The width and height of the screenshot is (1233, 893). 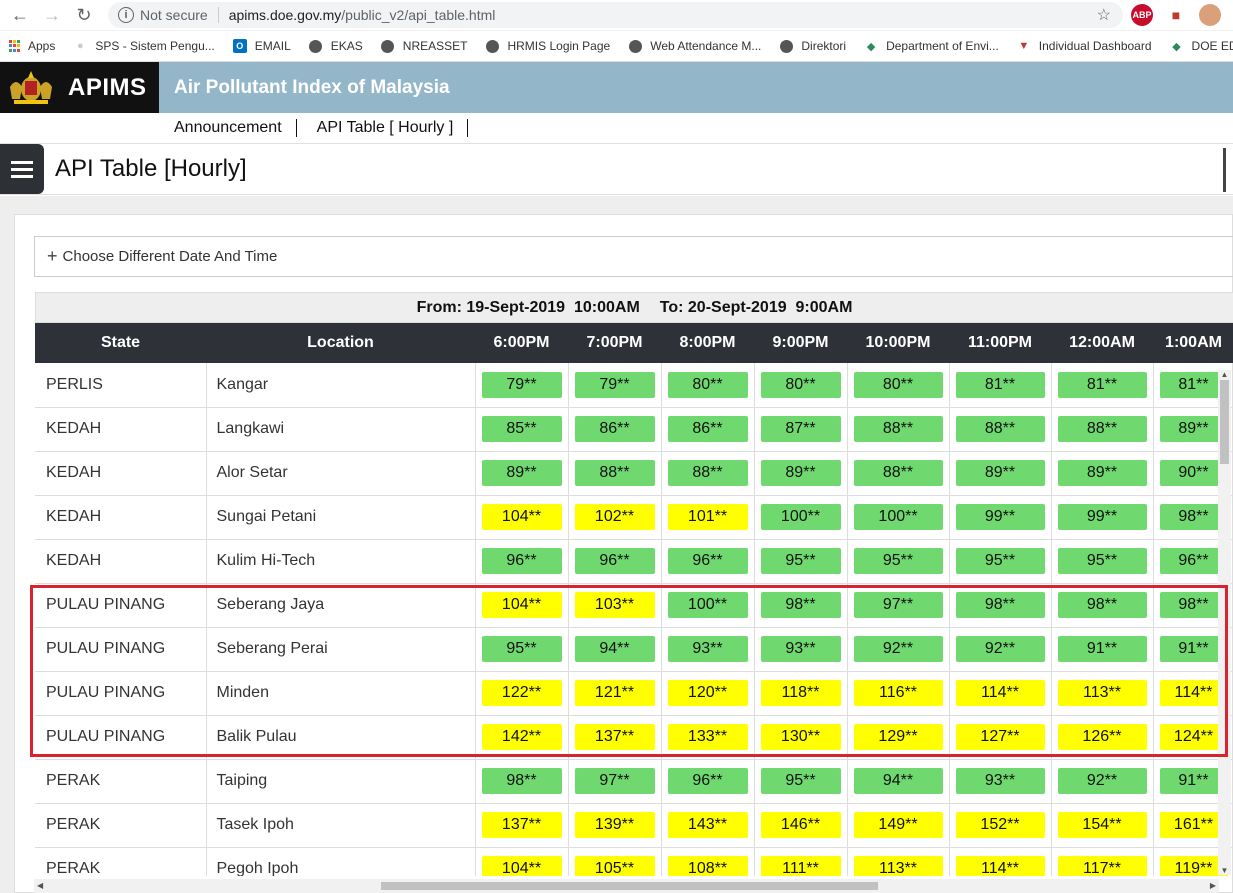 I want to click on state-cell: PERLIS, so click(x=121, y=385).